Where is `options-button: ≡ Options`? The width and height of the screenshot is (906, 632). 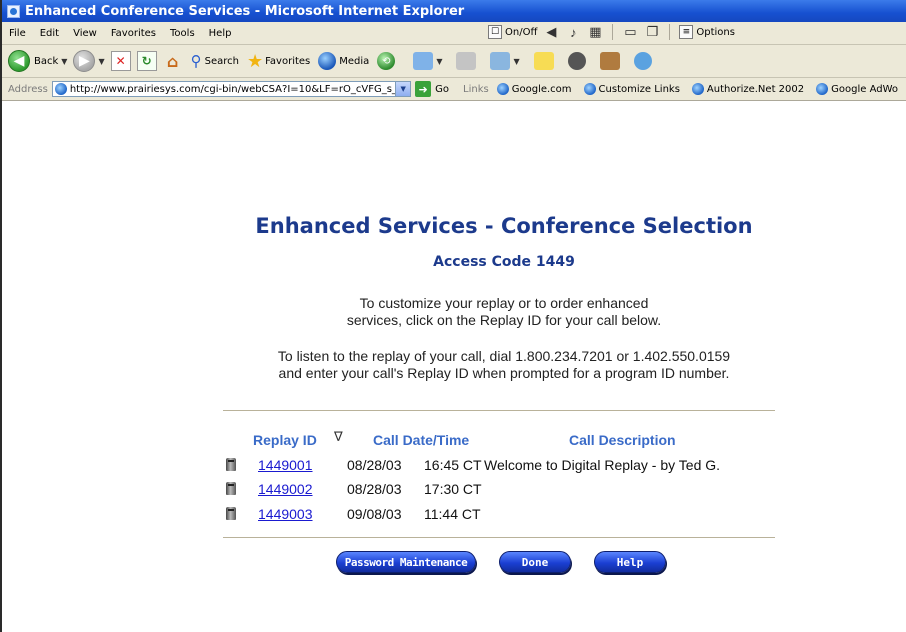 options-button: ≡ Options is located at coordinates (707, 32).